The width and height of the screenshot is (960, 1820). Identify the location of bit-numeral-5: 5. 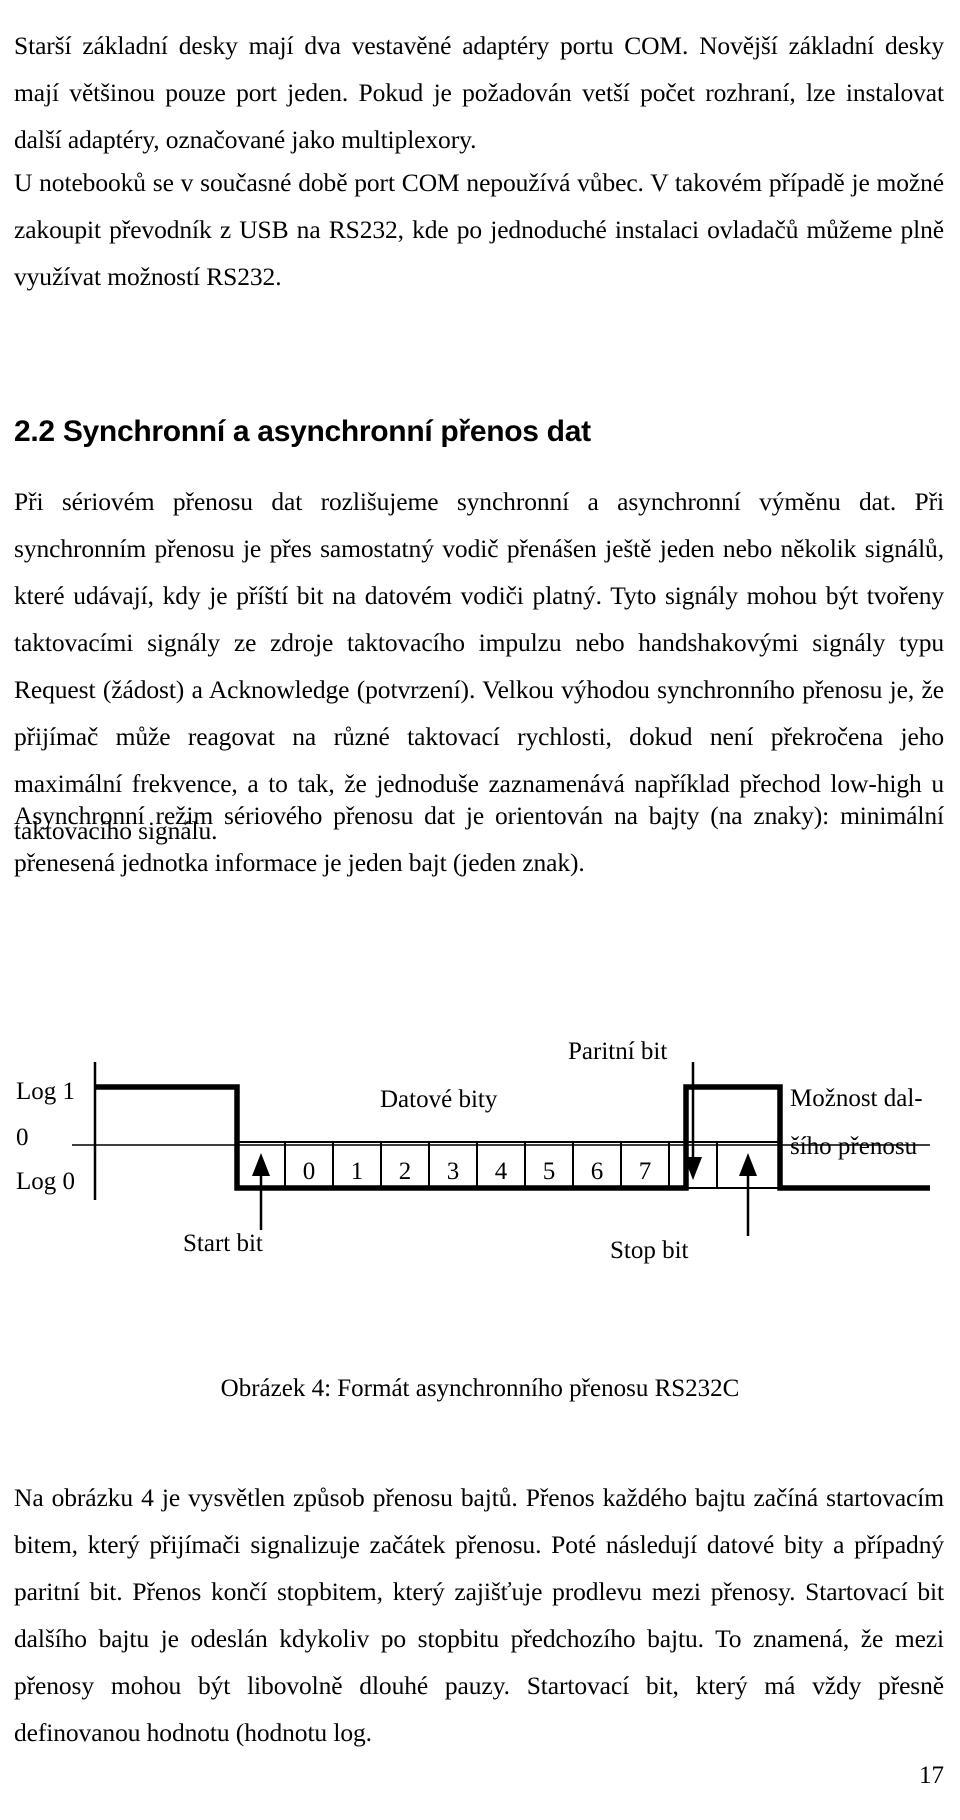
(549, 1171).